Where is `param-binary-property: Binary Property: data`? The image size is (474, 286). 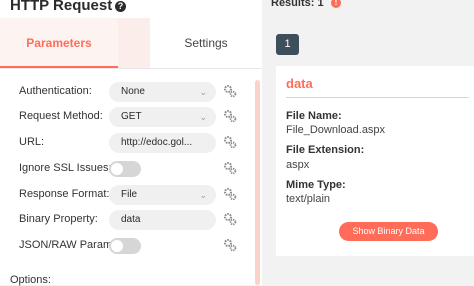
param-binary-property: Binary Property: data is located at coordinates (127, 221).